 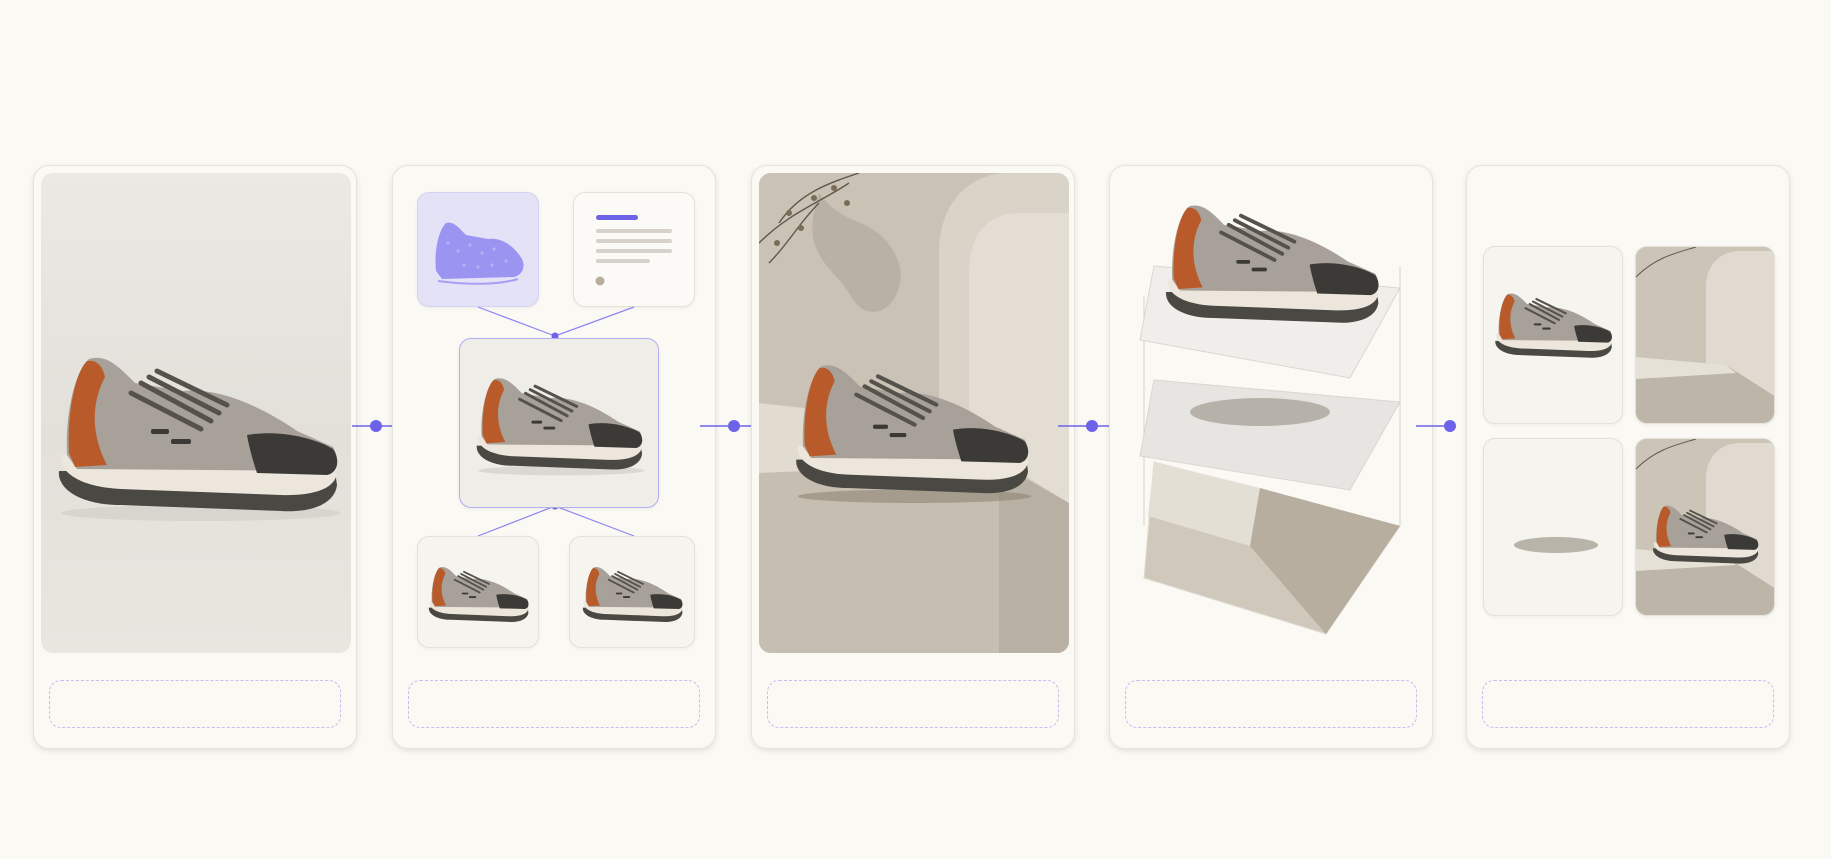 I want to click on shadow-image, so click(x=1556, y=545).